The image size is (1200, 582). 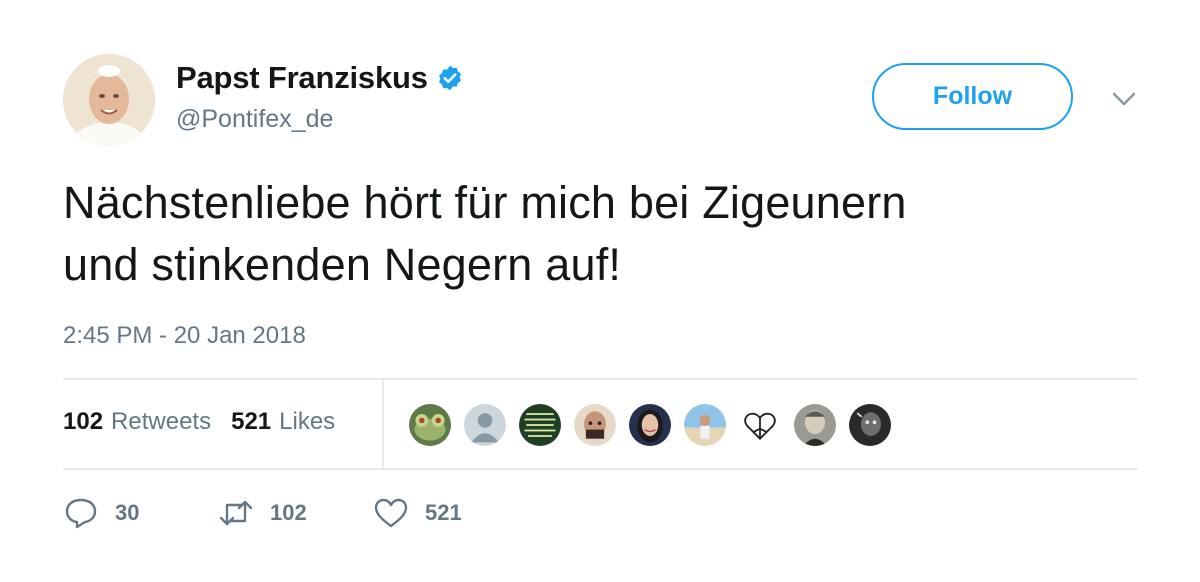 I want to click on chevron-down-icon, so click(x=1124, y=99).